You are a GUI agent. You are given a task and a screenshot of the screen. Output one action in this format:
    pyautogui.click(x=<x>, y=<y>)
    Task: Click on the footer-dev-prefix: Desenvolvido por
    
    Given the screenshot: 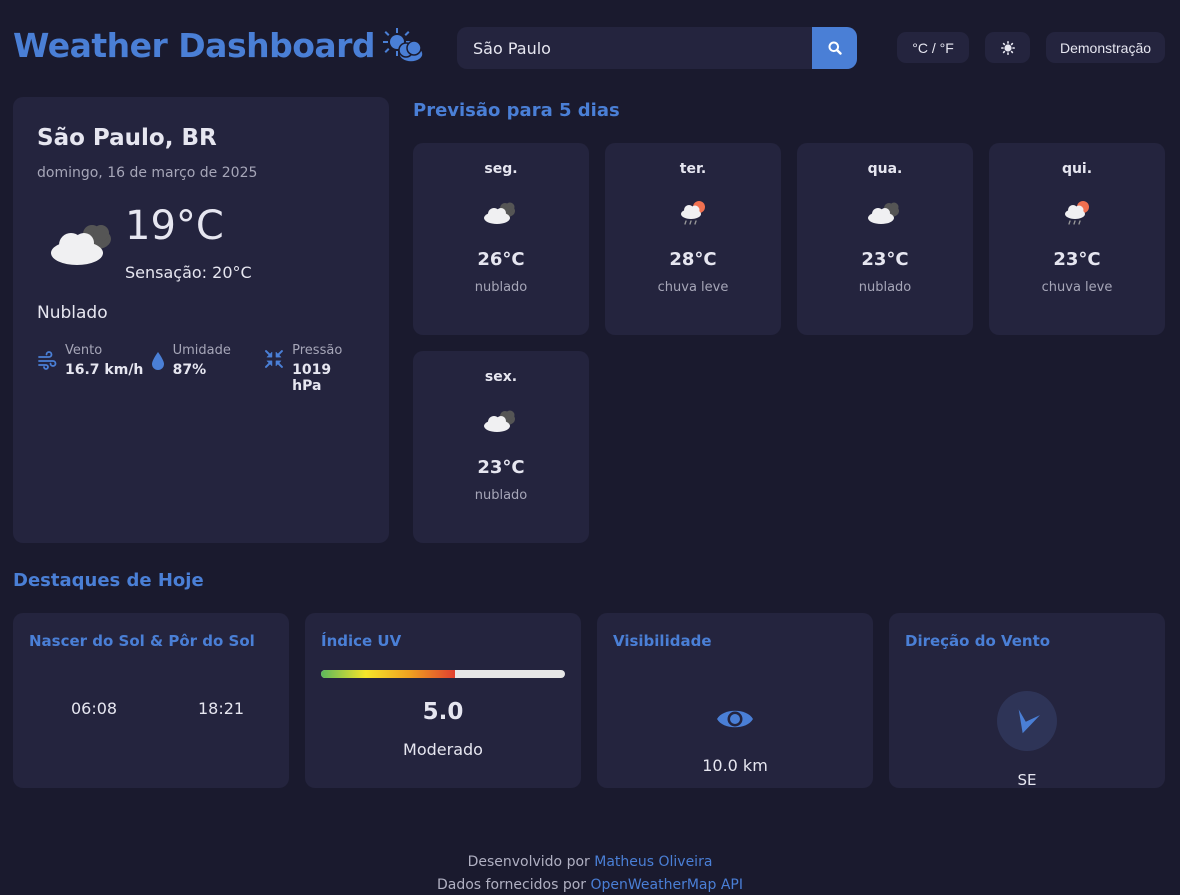 What is the action you would take?
    pyautogui.click(x=528, y=862)
    